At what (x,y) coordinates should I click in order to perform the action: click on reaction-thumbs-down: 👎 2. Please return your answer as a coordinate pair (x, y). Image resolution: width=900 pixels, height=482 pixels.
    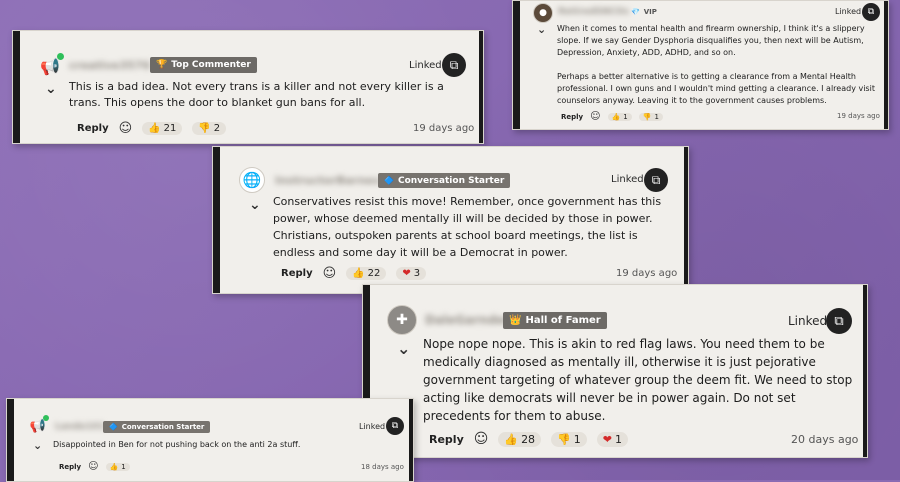
    Looking at the image, I should click on (209, 128).